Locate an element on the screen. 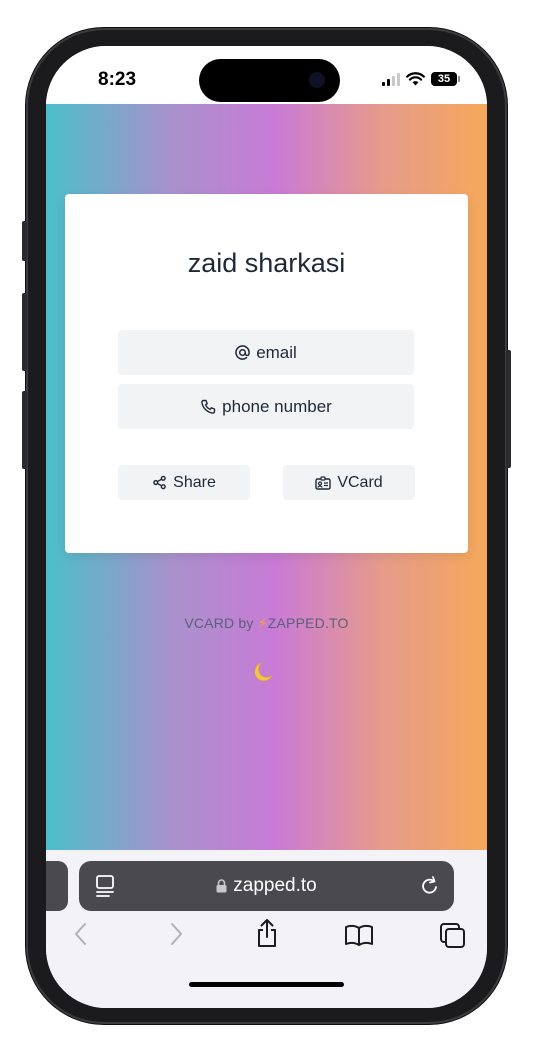 The height and width of the screenshot is (1053, 533). volume-up-button is located at coordinates (24, 332).